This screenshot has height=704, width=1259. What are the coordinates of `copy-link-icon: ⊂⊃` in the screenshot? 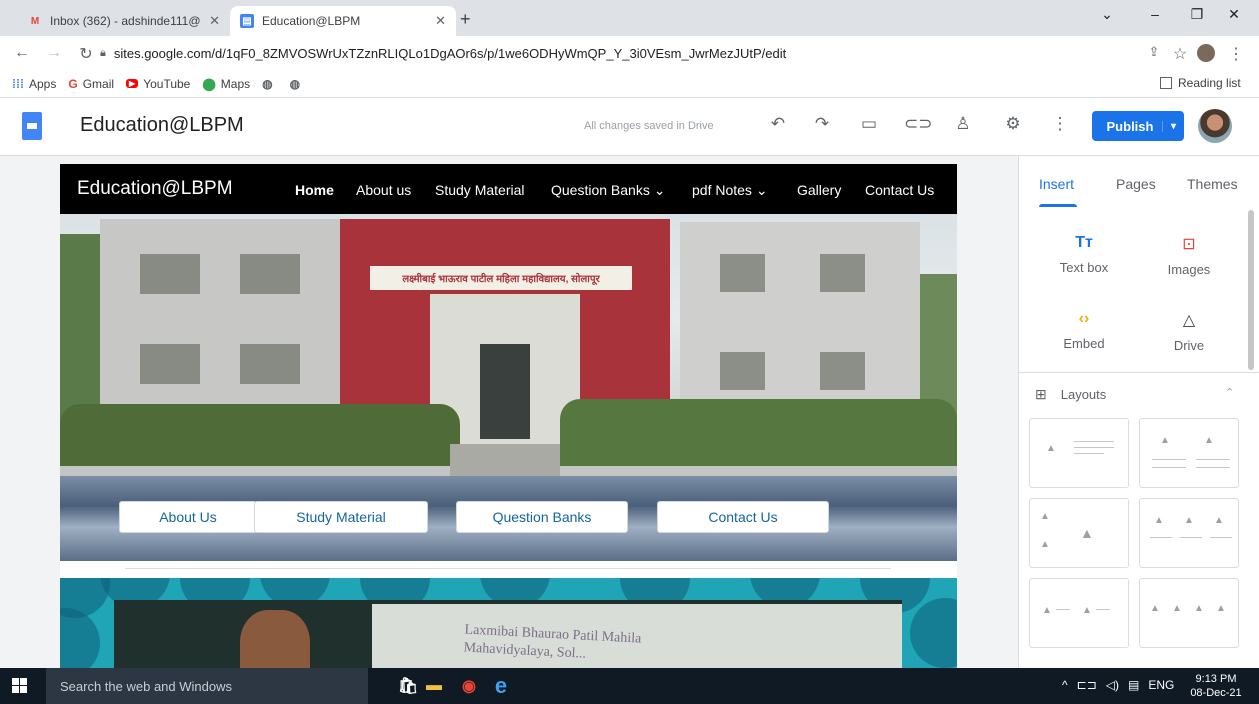 It's located at (918, 124).